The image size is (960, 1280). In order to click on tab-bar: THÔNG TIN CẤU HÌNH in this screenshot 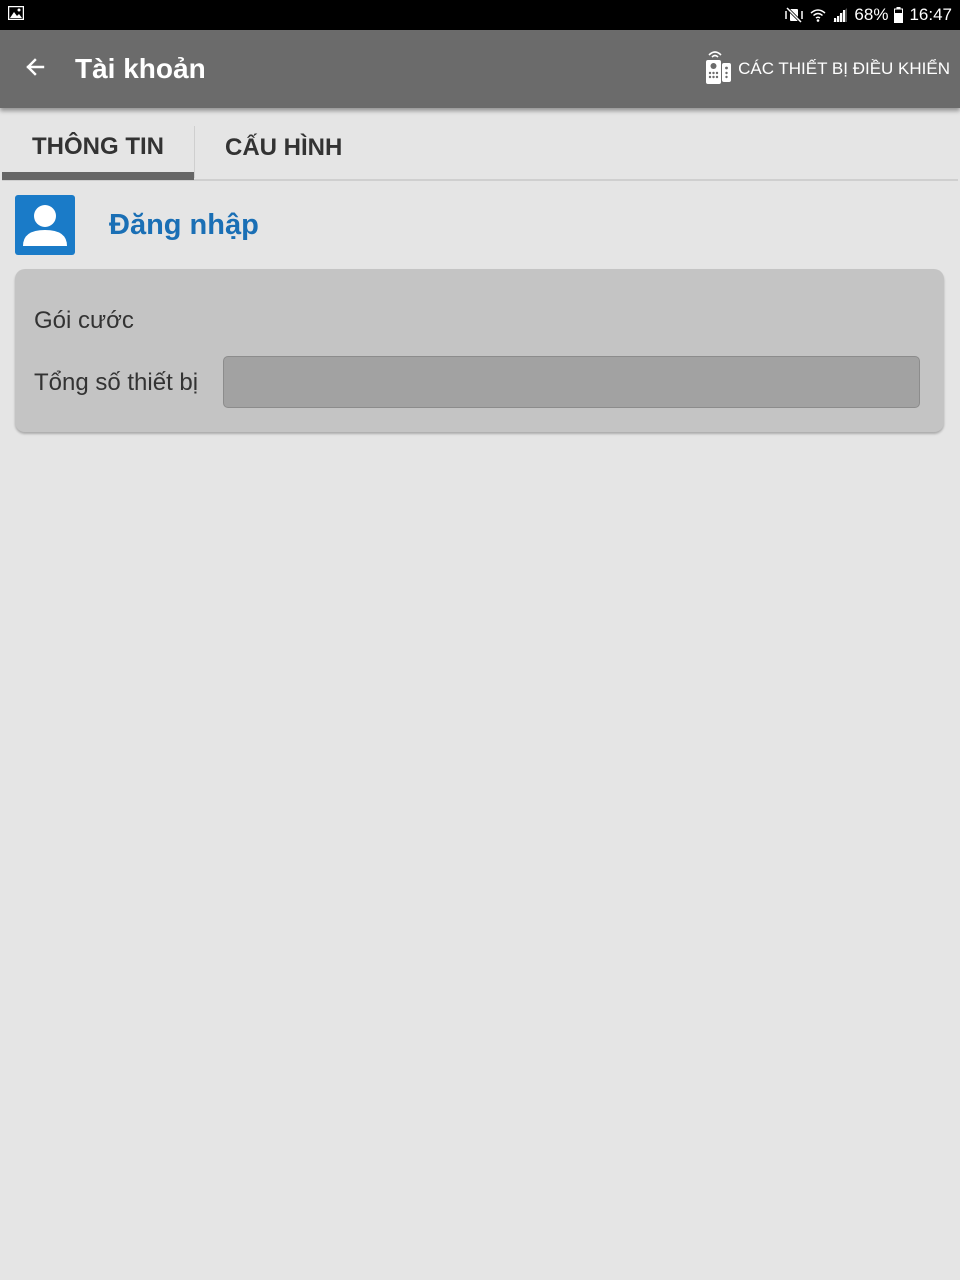, I will do `click(480, 148)`.